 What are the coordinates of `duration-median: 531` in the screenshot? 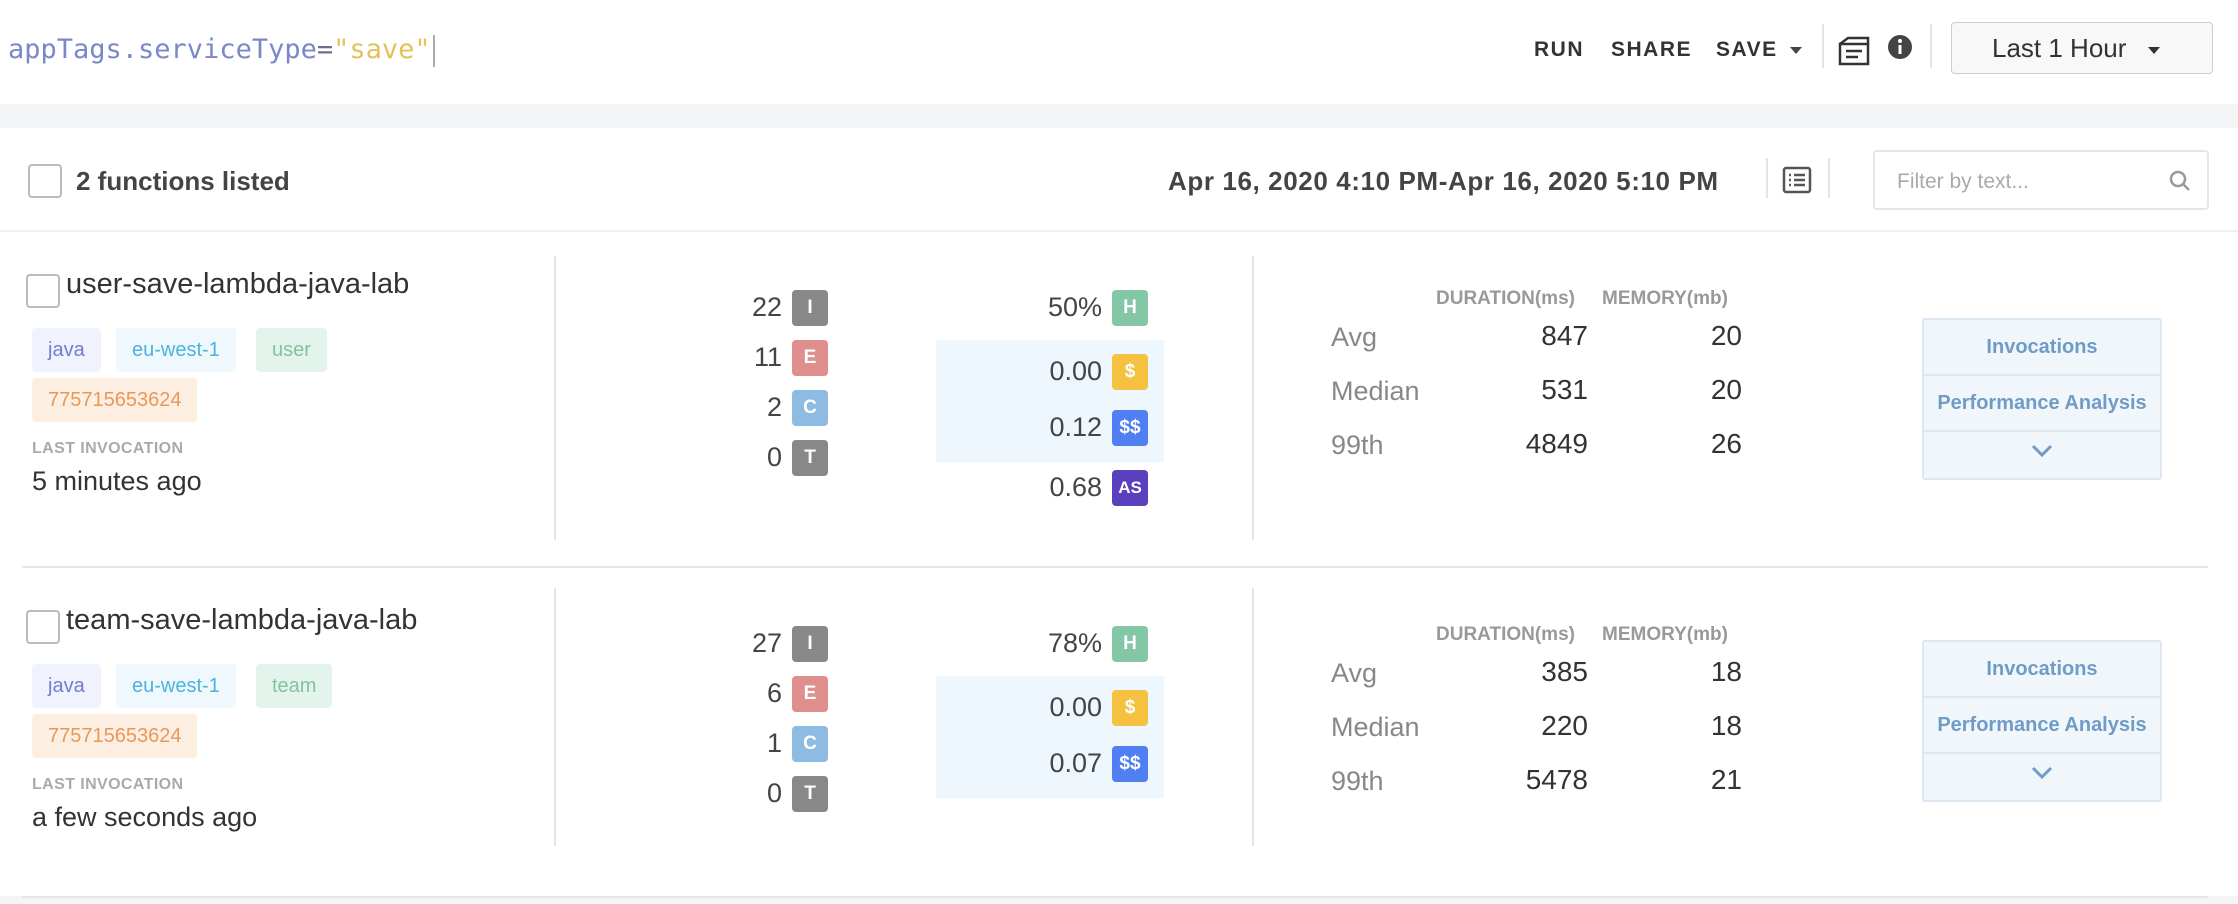 It's located at (1564, 389).